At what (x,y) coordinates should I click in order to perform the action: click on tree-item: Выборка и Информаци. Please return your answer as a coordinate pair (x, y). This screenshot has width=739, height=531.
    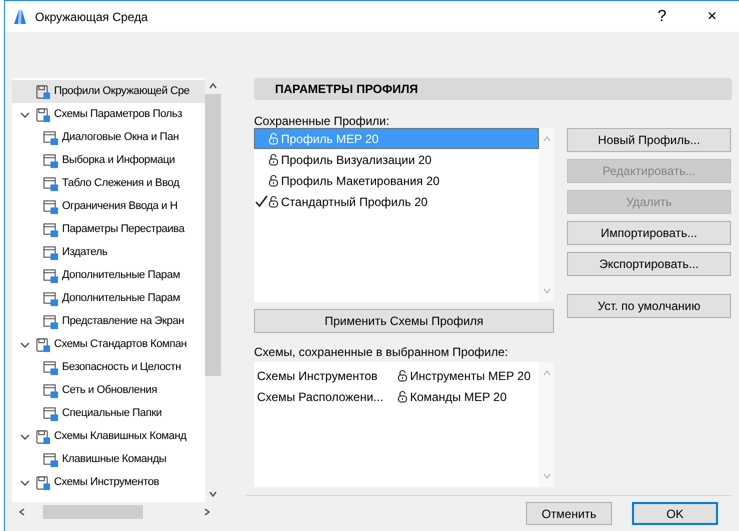
    Looking at the image, I should click on (108, 160).